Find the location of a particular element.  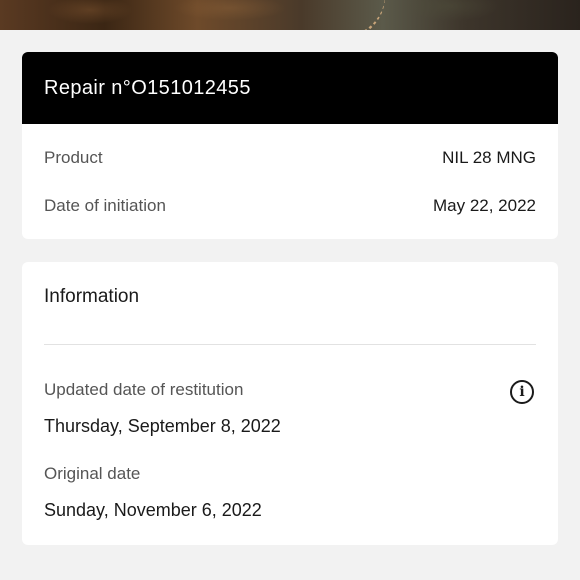

product-image-texture is located at coordinates (290, 15).